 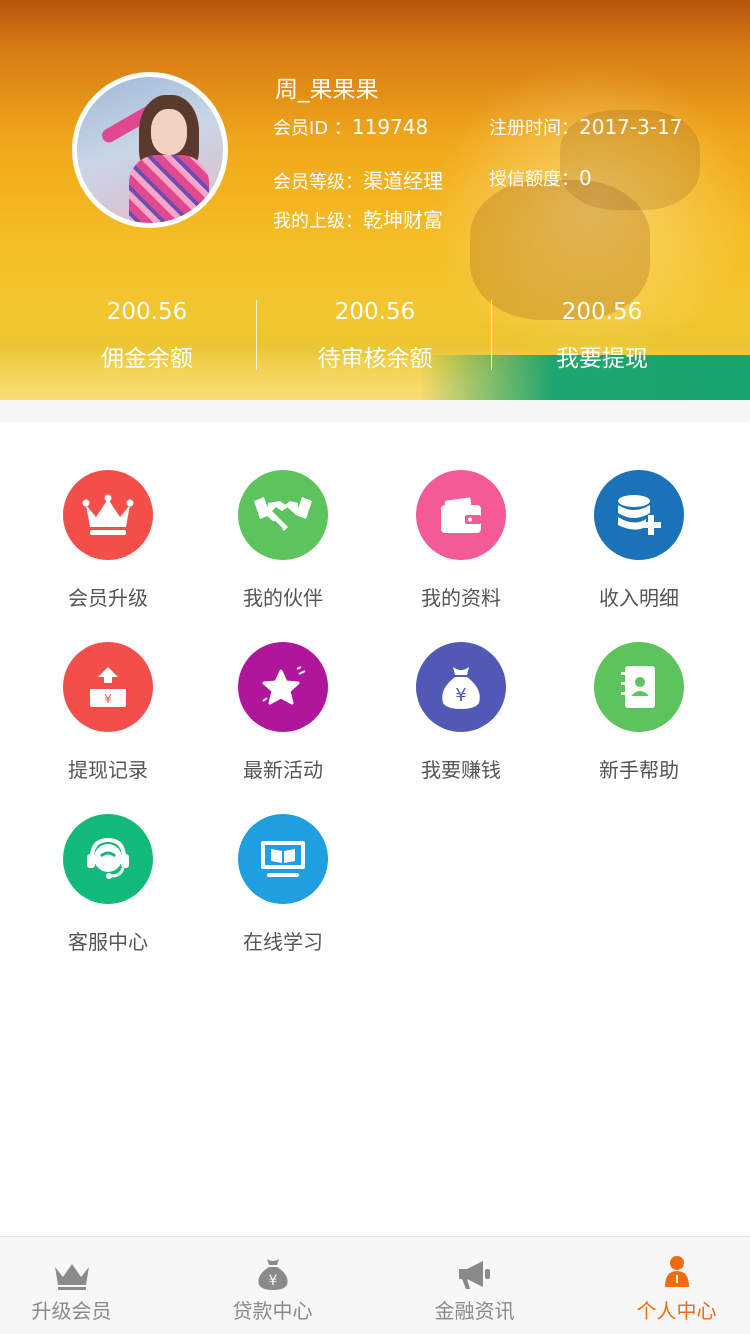 I want to click on monitor-book-icon, so click(x=283, y=859).